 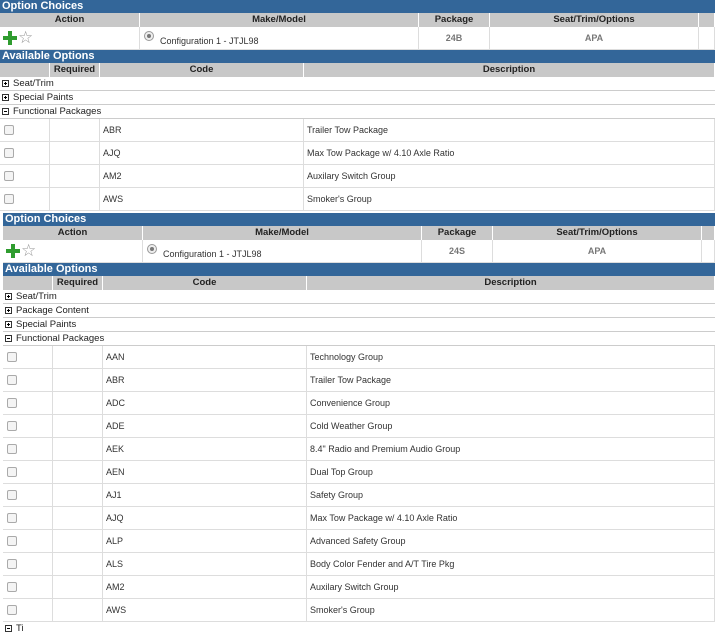 I want to click on option-code: AEK, so click(x=205, y=449).